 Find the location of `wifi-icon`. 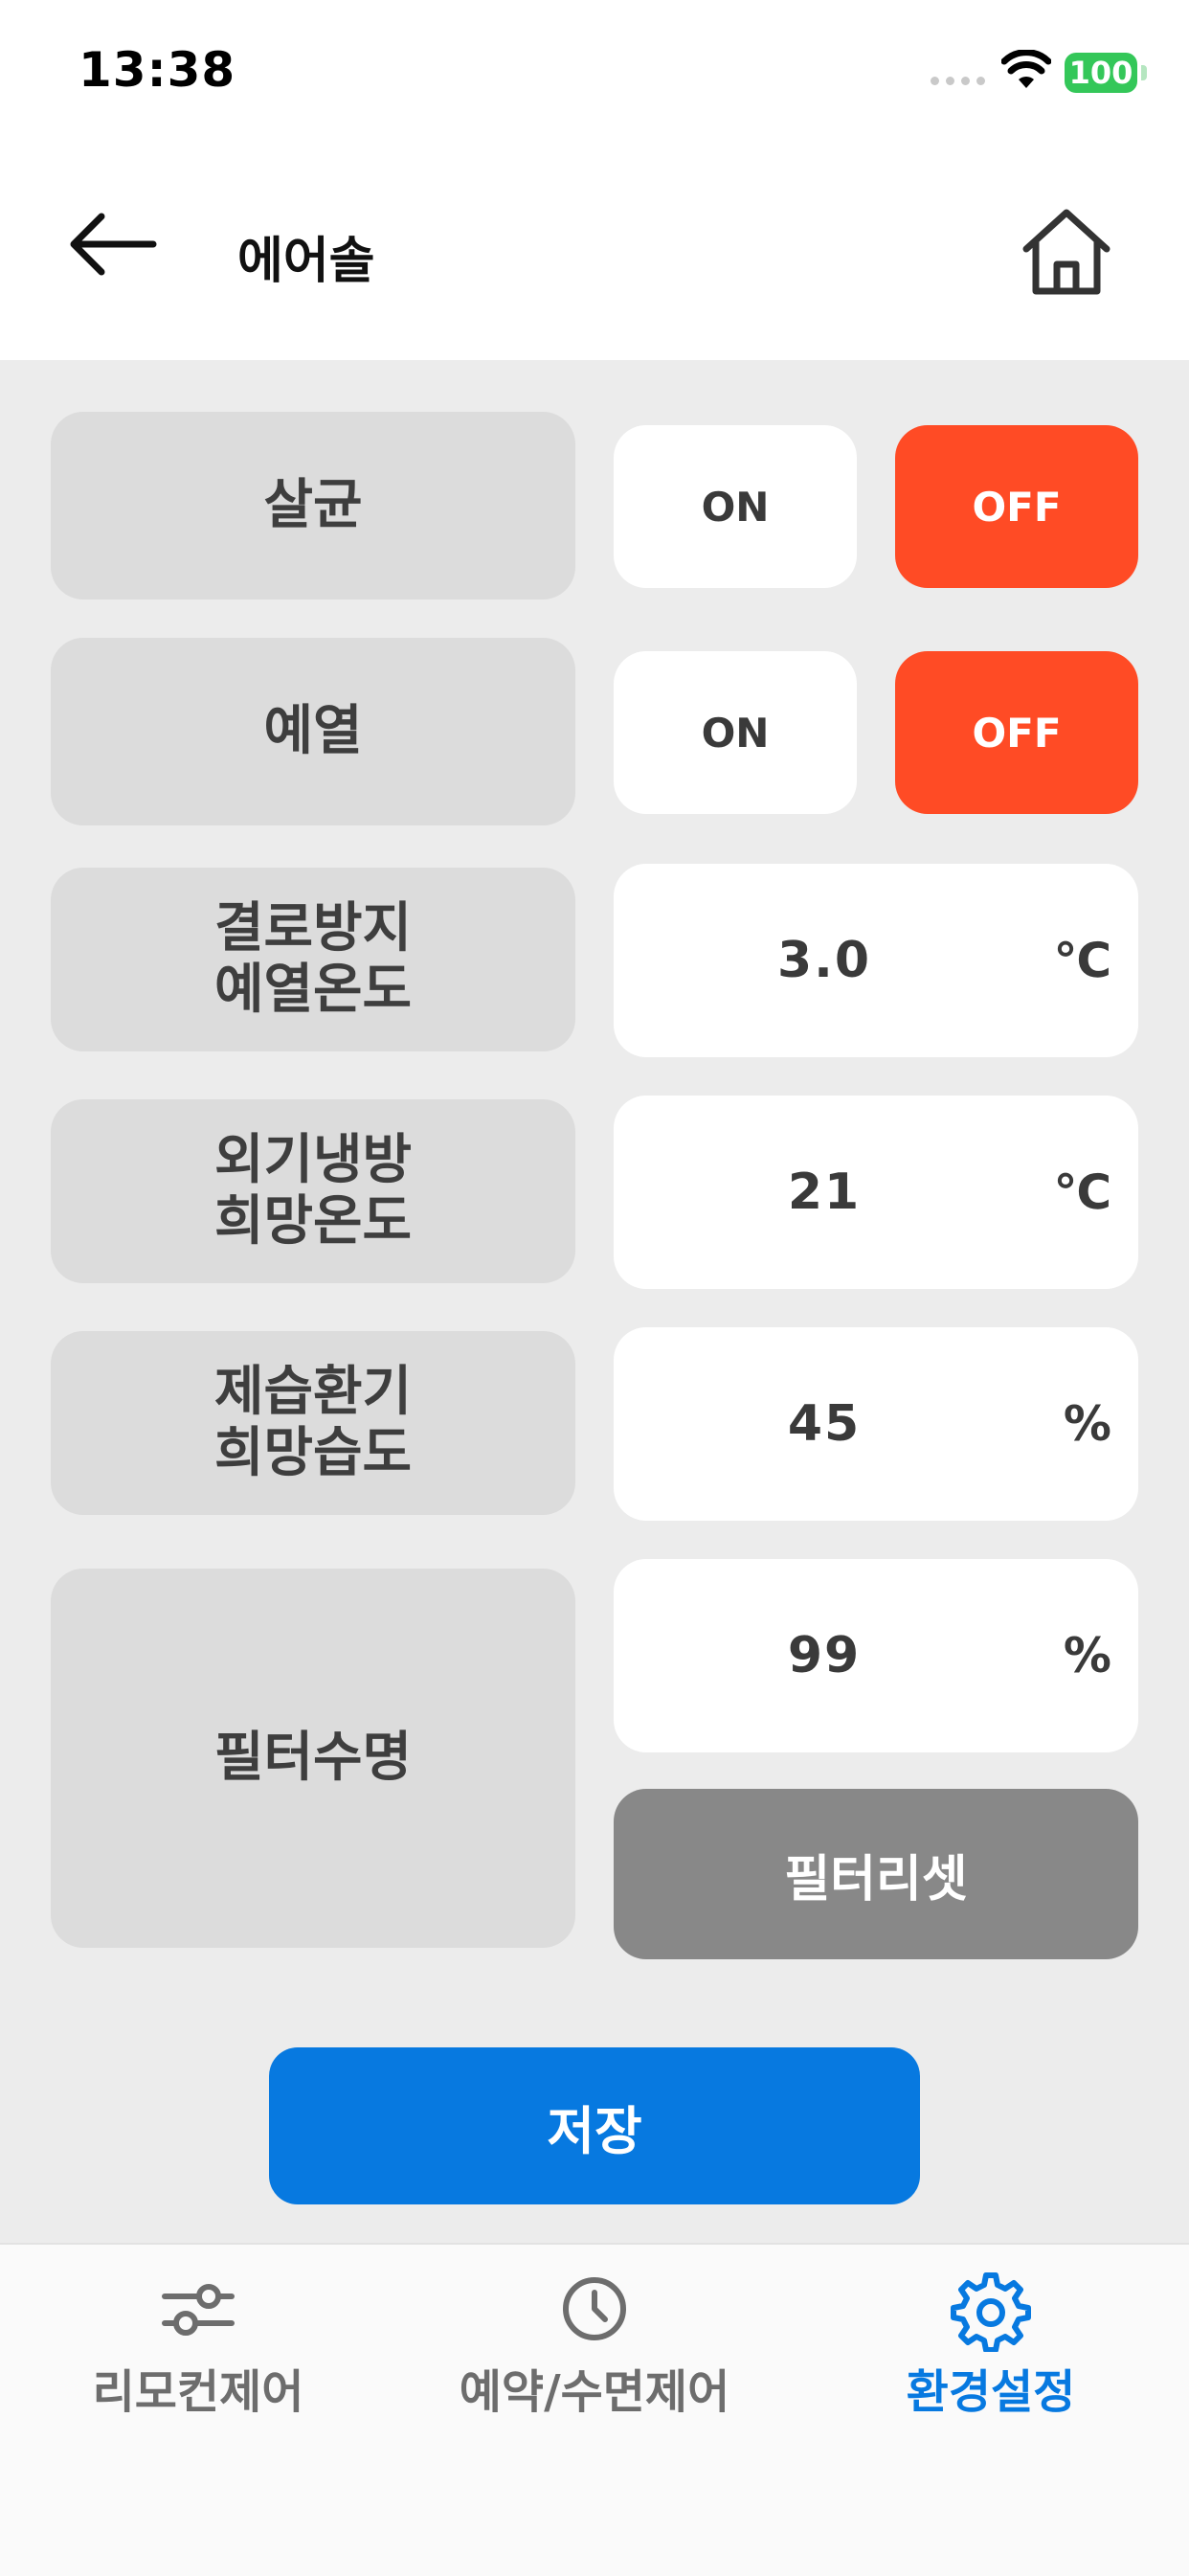

wifi-icon is located at coordinates (1026, 69).